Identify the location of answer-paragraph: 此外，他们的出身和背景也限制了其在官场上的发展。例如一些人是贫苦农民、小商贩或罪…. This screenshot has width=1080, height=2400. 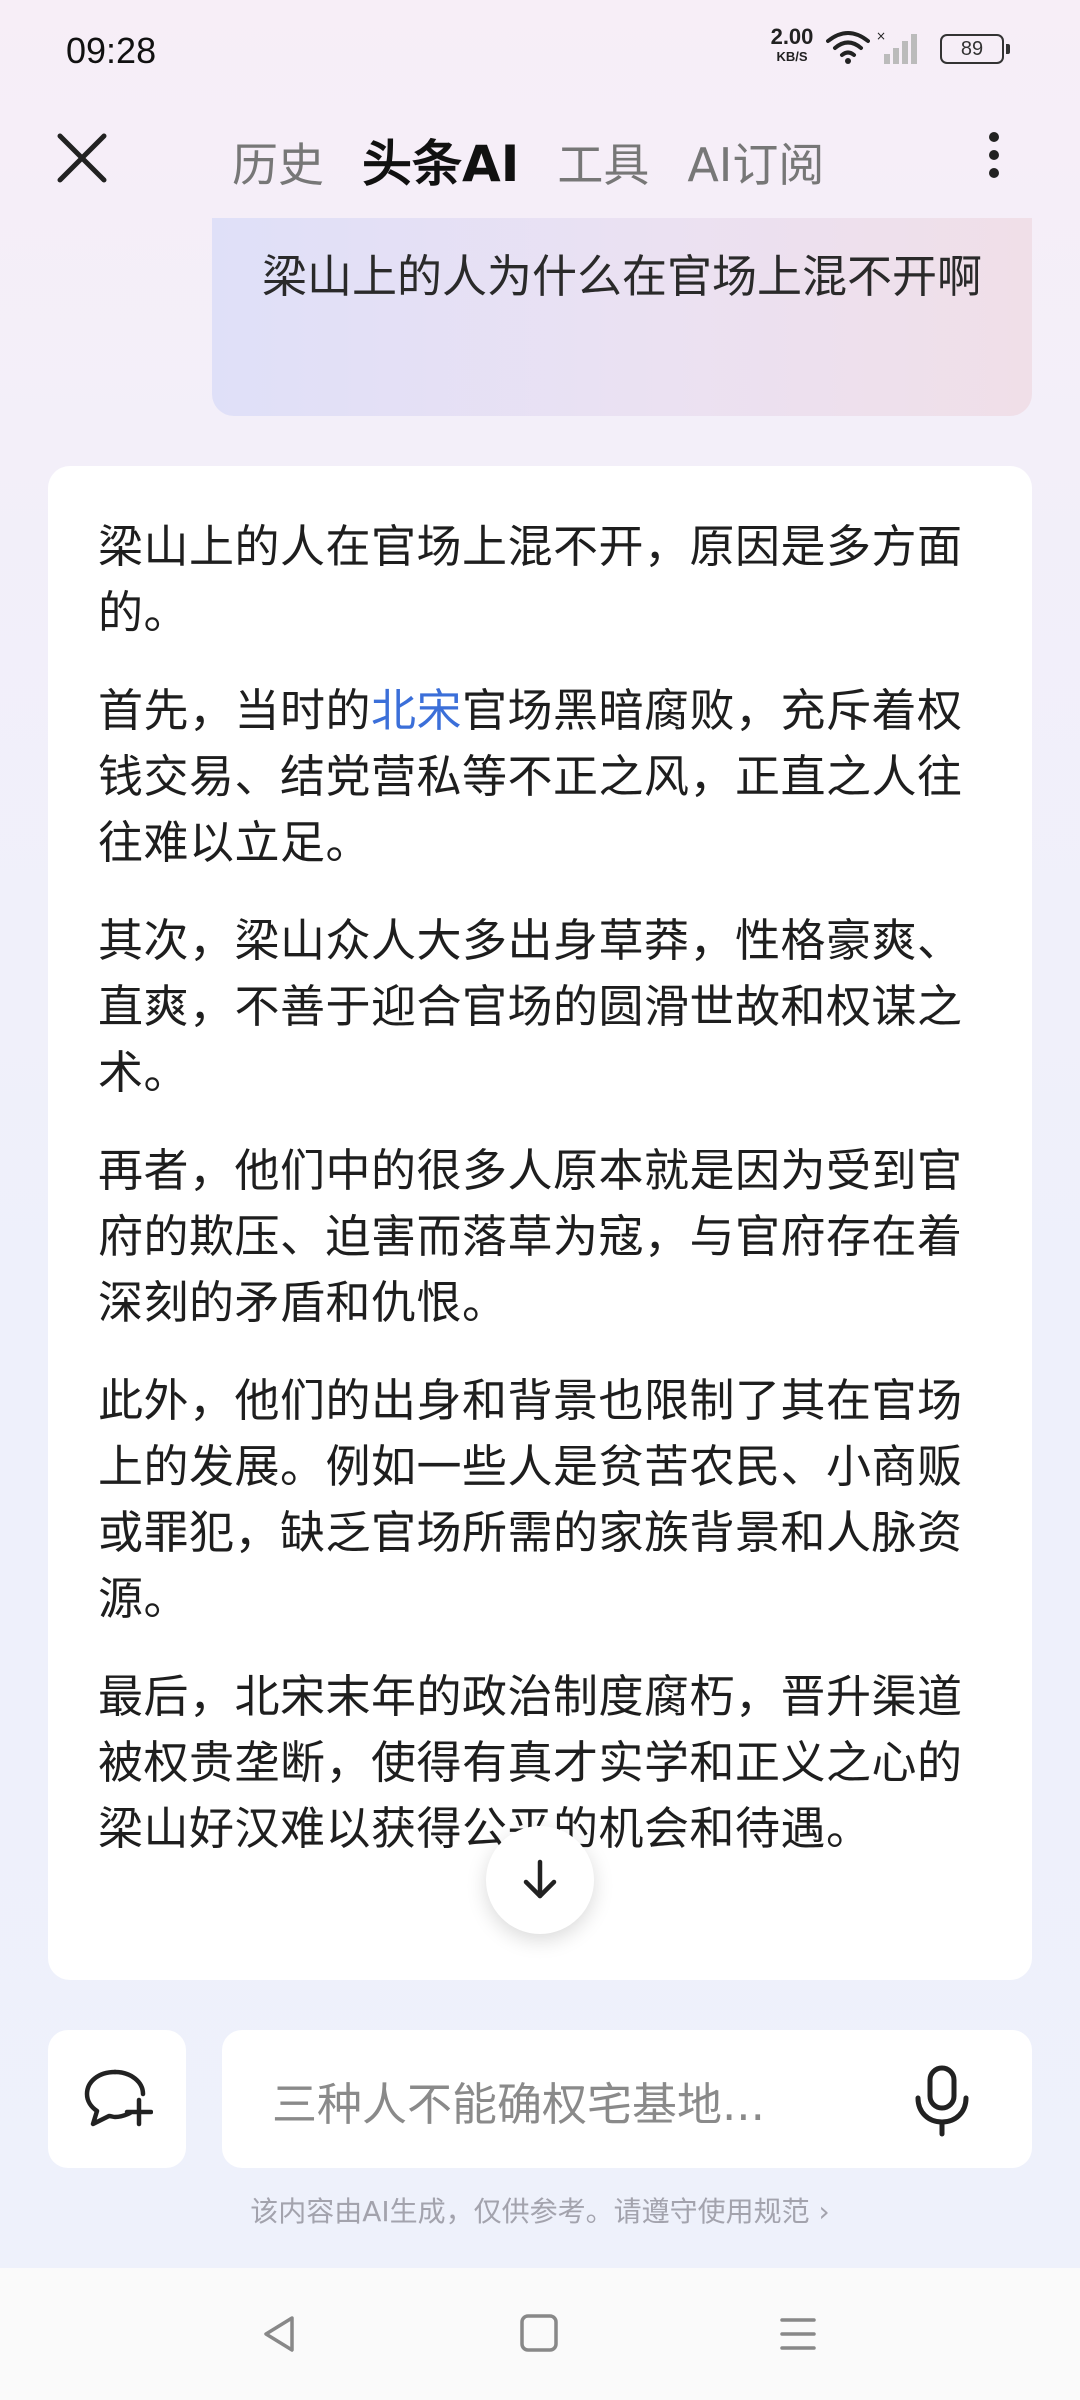
(530, 1499).